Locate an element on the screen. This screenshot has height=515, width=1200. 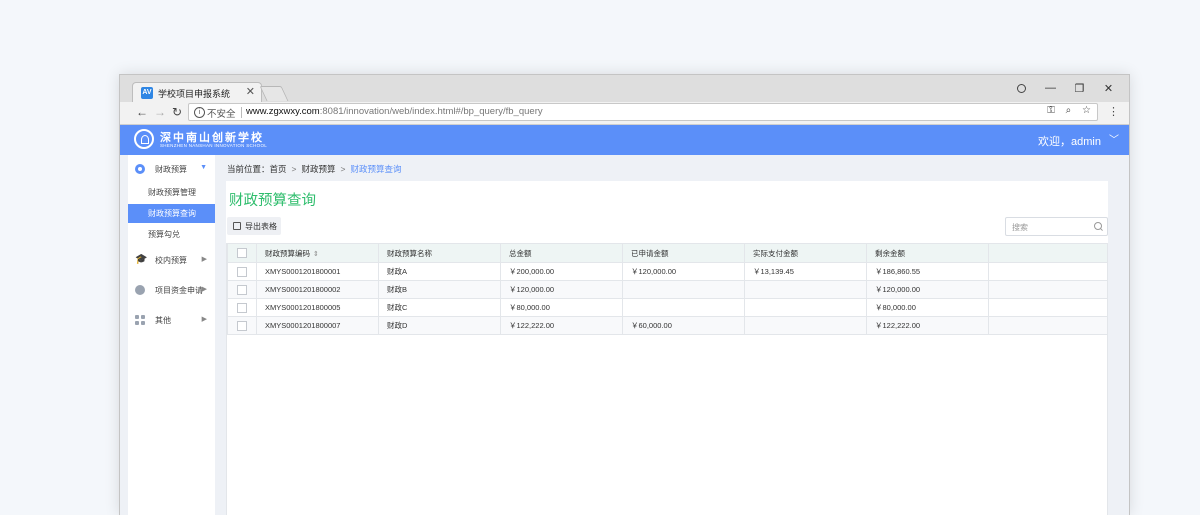
sidebar-group-budget: 财政预算 ▼ is located at coordinates (171, 170).